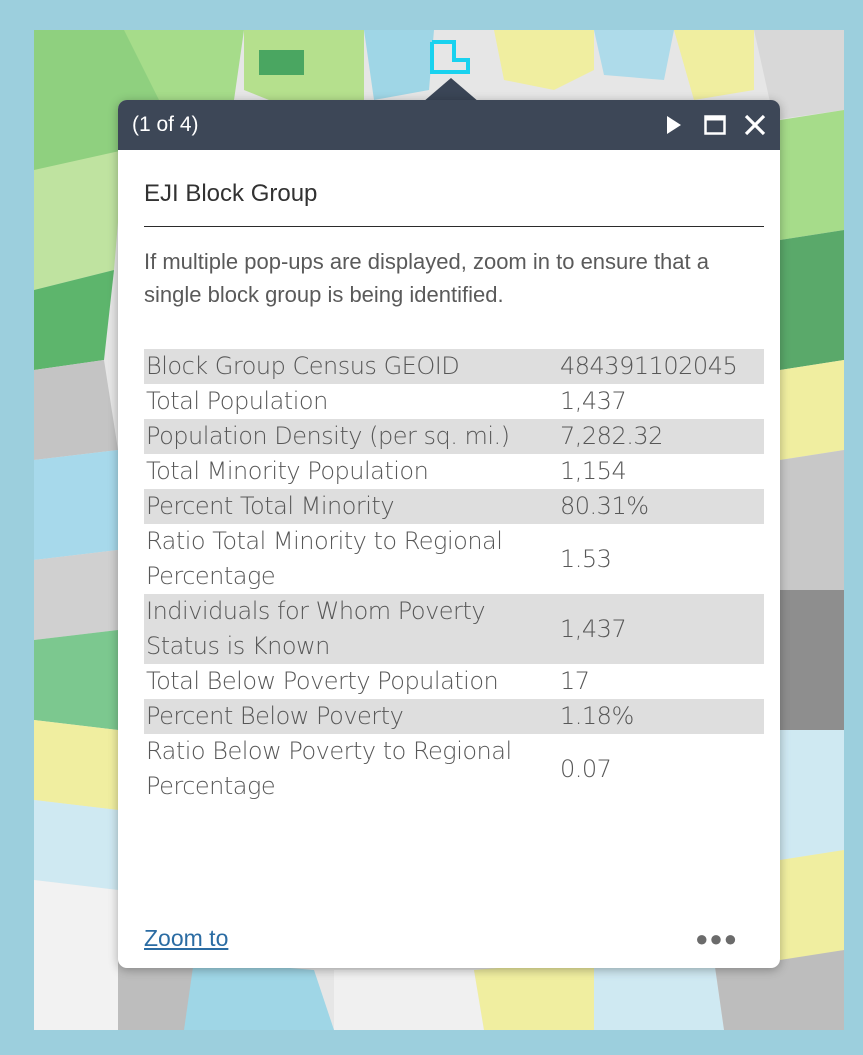 Image resolution: width=863 pixels, height=1055 pixels. Describe the element at coordinates (661, 716) in the screenshot. I see `field-value: 1.18%` at that location.